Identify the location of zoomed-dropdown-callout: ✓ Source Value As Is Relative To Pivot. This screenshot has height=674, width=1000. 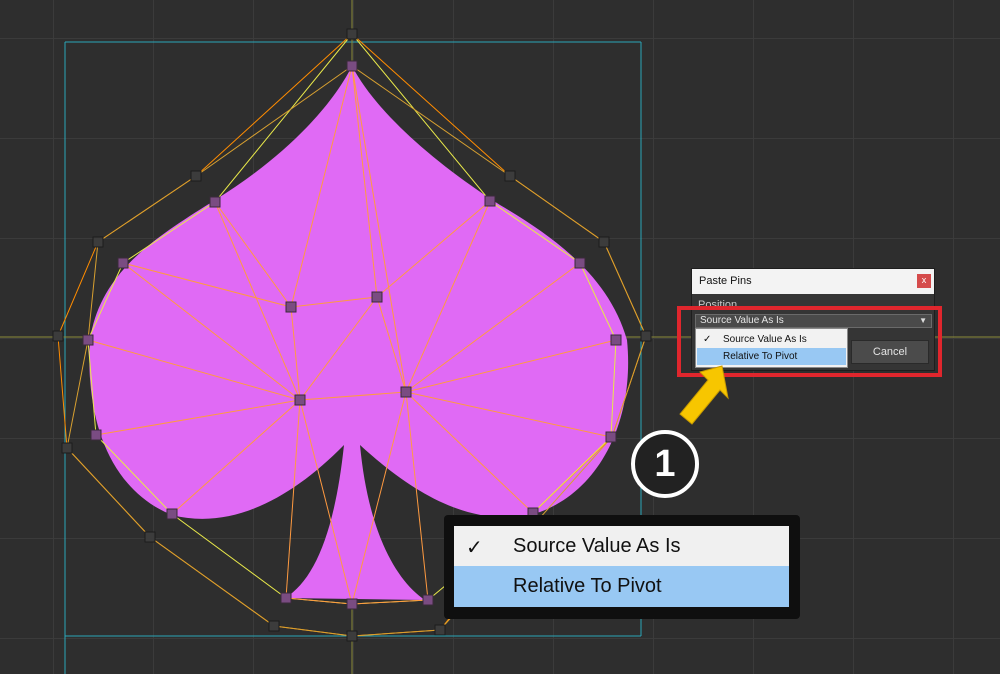
(622, 567).